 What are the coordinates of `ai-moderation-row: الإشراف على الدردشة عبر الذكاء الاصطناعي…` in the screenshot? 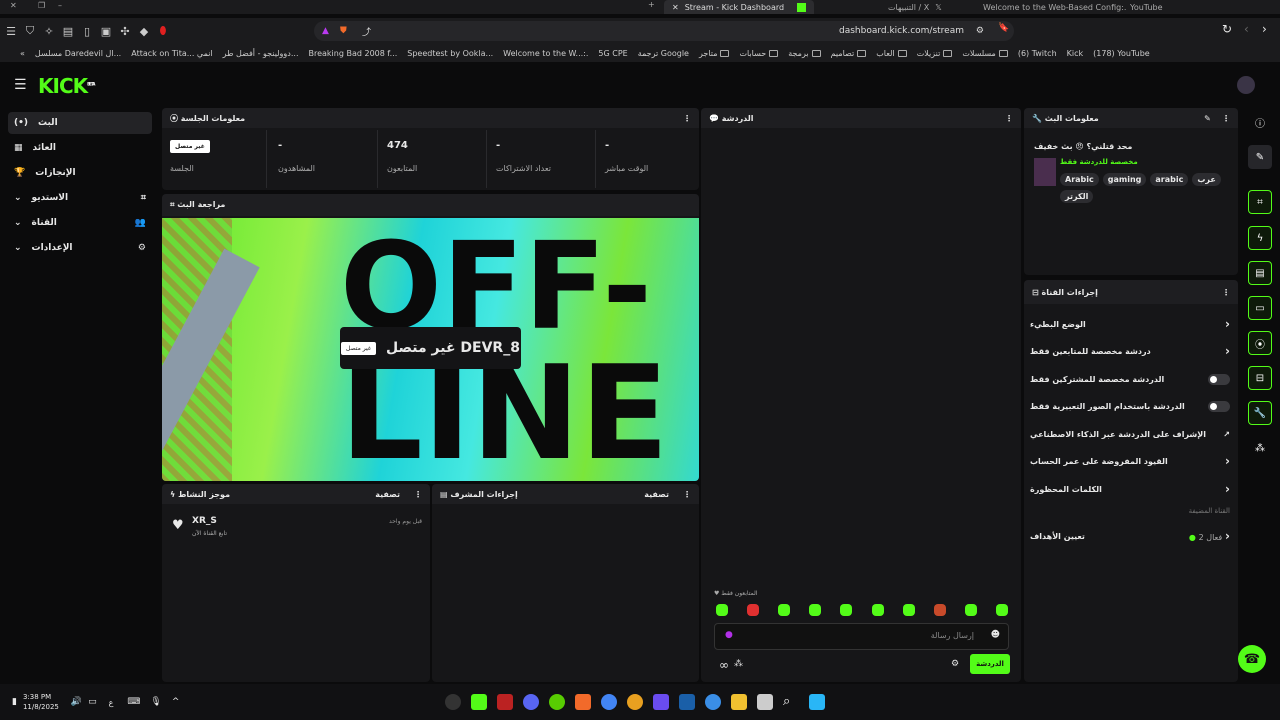 It's located at (1130, 434).